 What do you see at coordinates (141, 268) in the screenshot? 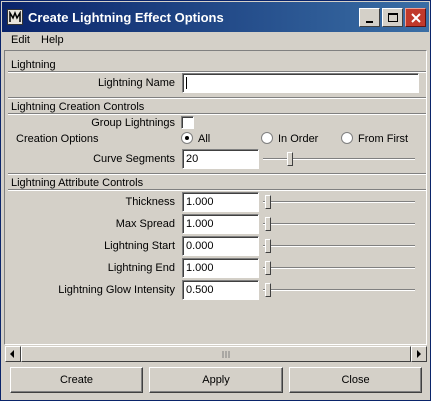
I see `lightning-end-label: Lightning End` at bounding box center [141, 268].